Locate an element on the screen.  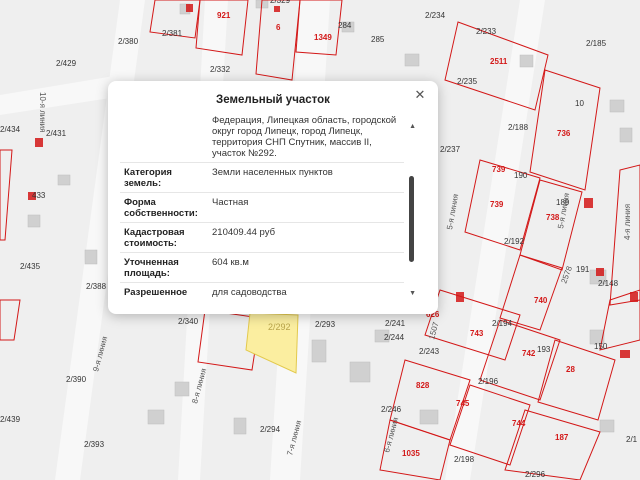
parcel-label: 2/435 is located at coordinates (30, 266).